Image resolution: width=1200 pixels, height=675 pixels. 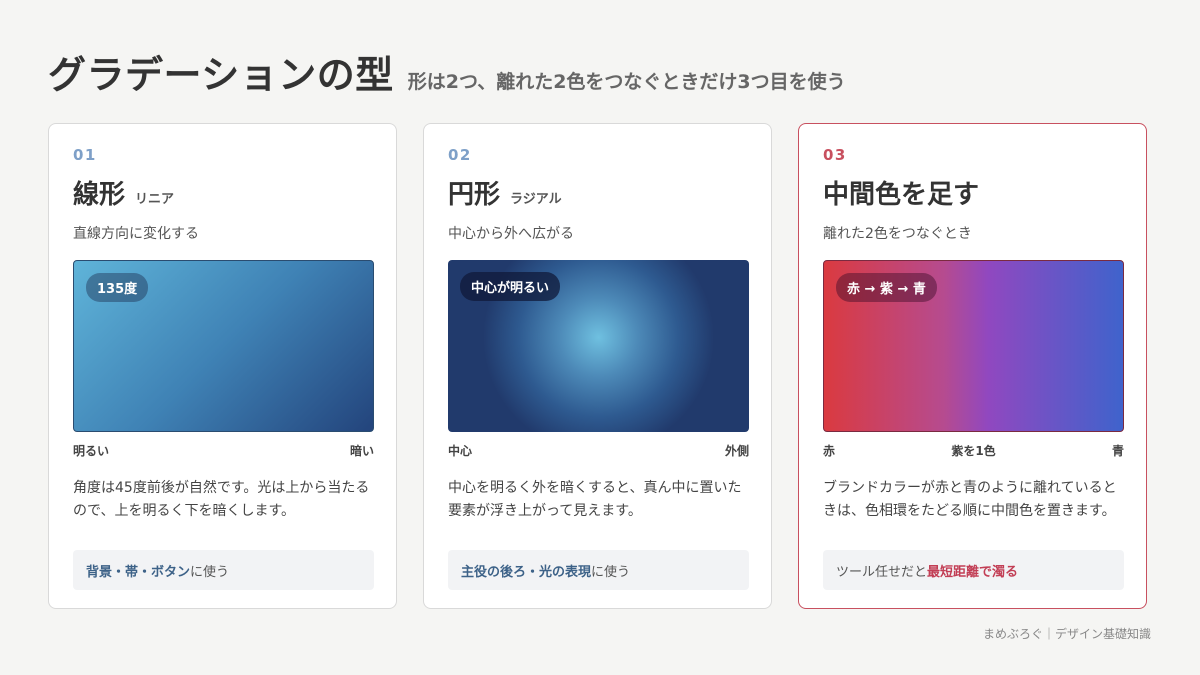 I want to click on card-body-text: 角度は45度前後が自然です。光は上から当たるので、上を明るく下を暗くします。, so click(x=221, y=499).